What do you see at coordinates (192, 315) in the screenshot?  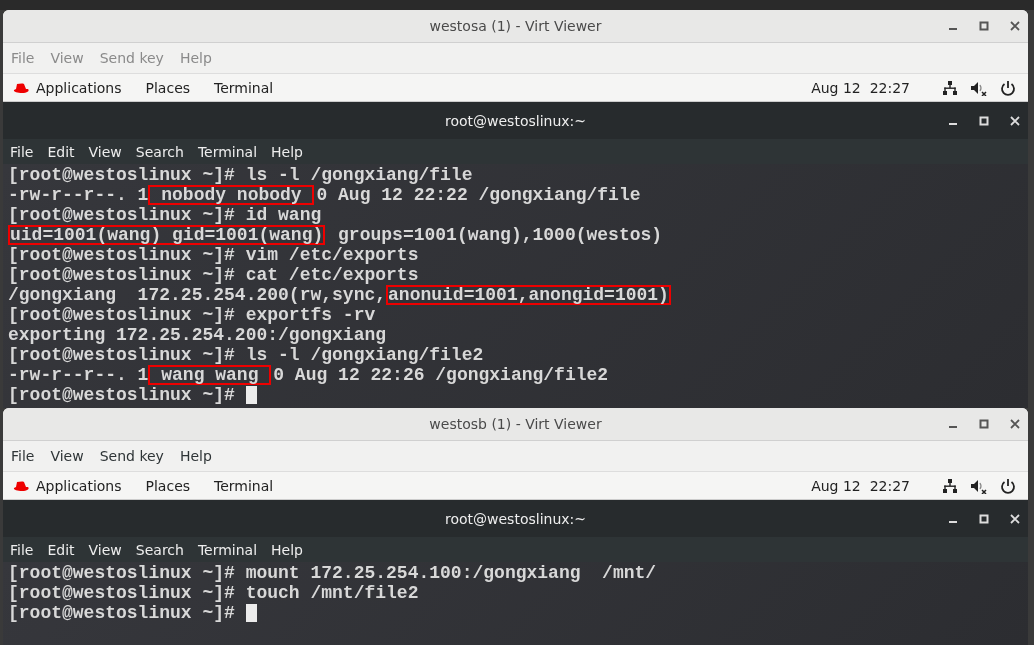 I see `terminal-text: [root@westoslinux ~]# exportfs -rv` at bounding box center [192, 315].